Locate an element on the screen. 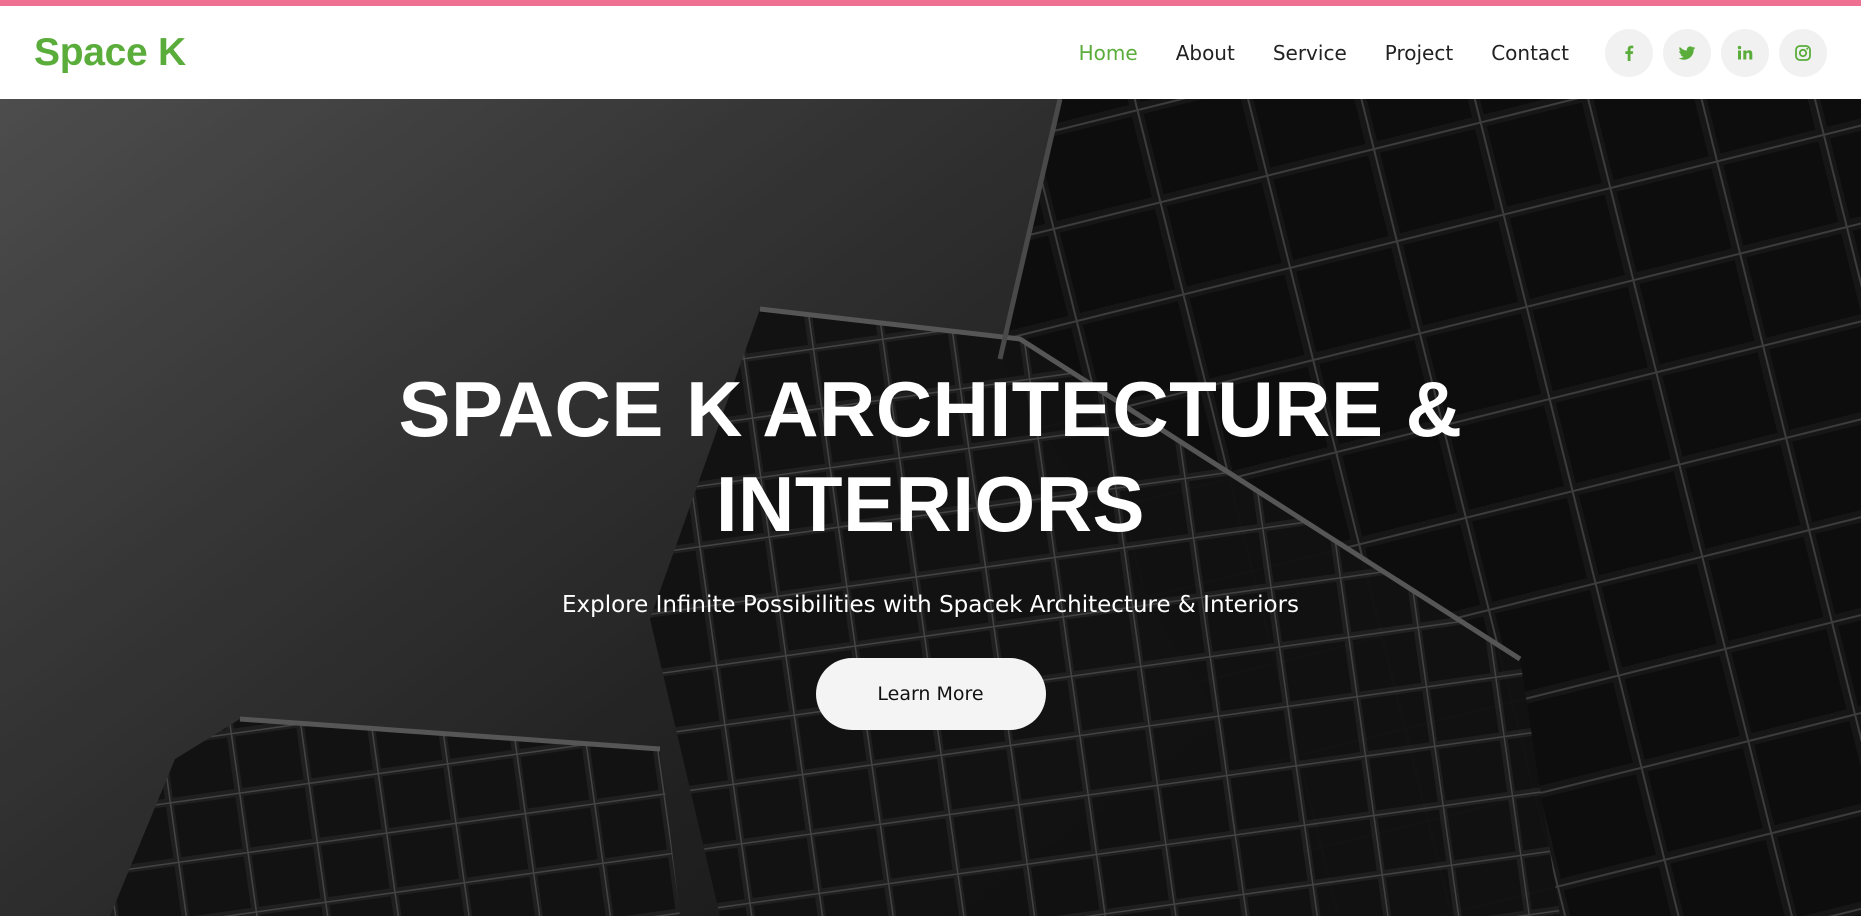 The width and height of the screenshot is (1861, 916). hero-title: SPACE K ARCHITECTURE & INTERIORS is located at coordinates (930, 456).